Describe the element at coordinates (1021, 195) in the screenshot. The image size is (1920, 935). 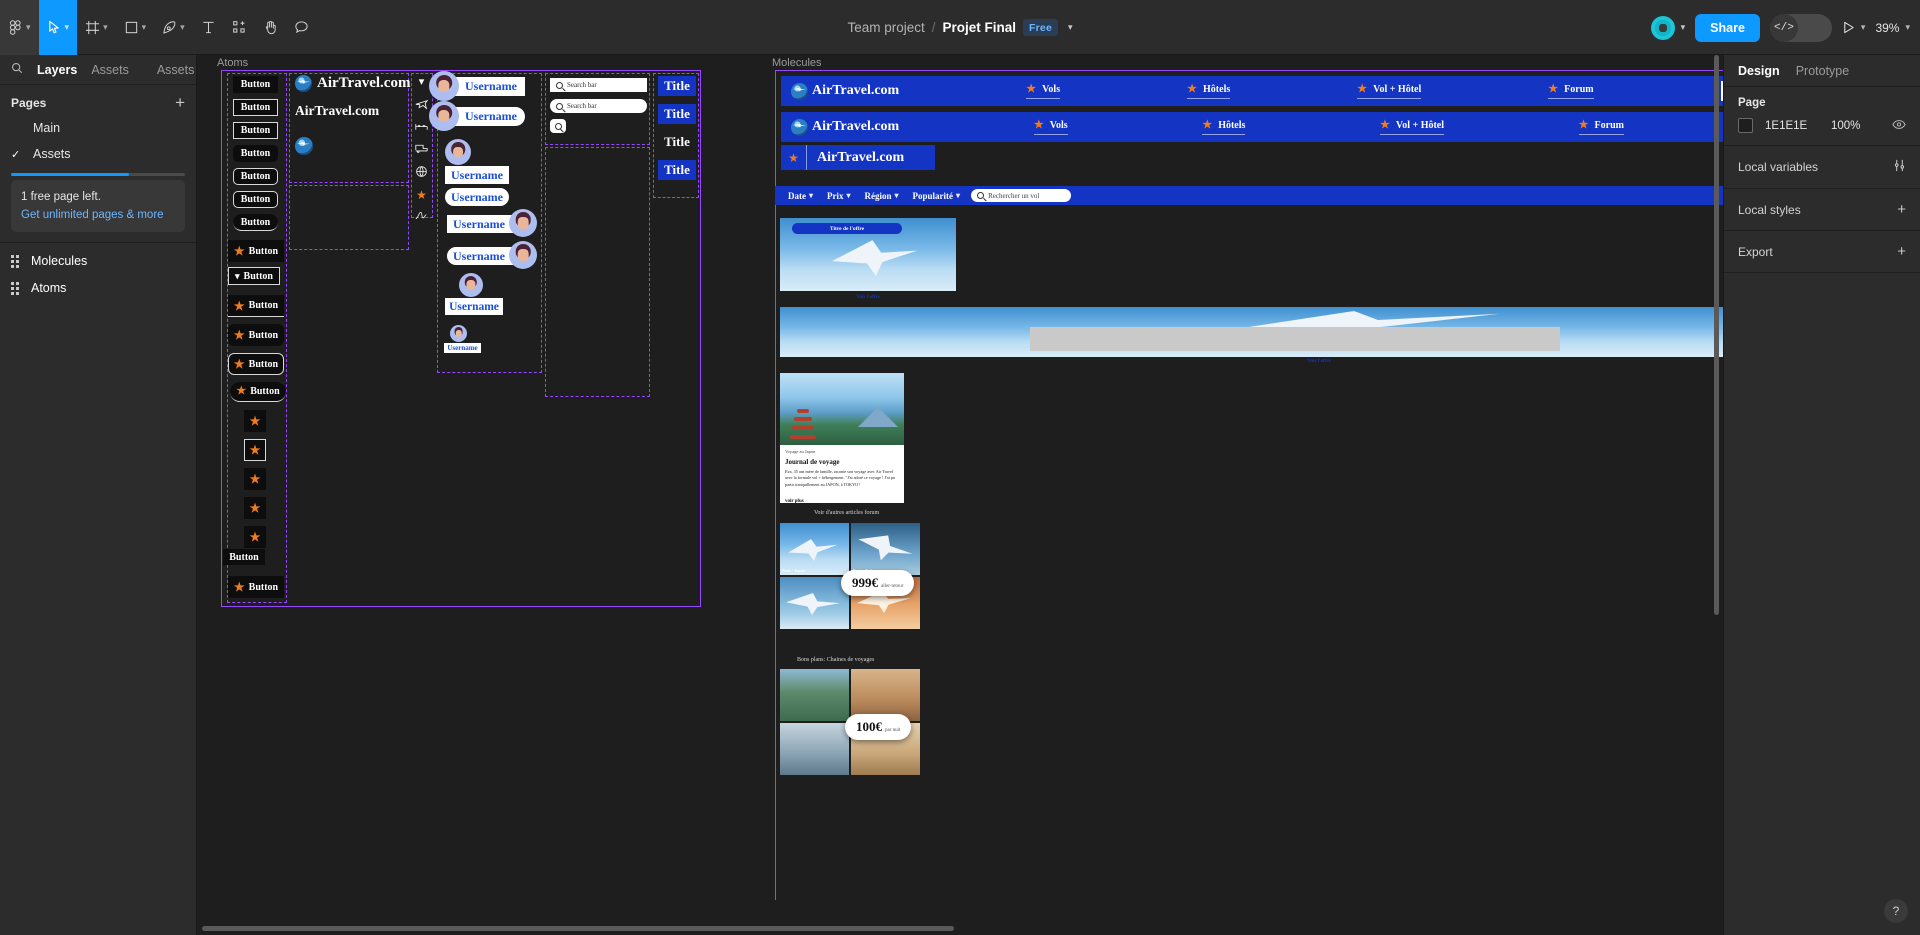
I see `flight-search-input: Rechercher un vol` at that location.